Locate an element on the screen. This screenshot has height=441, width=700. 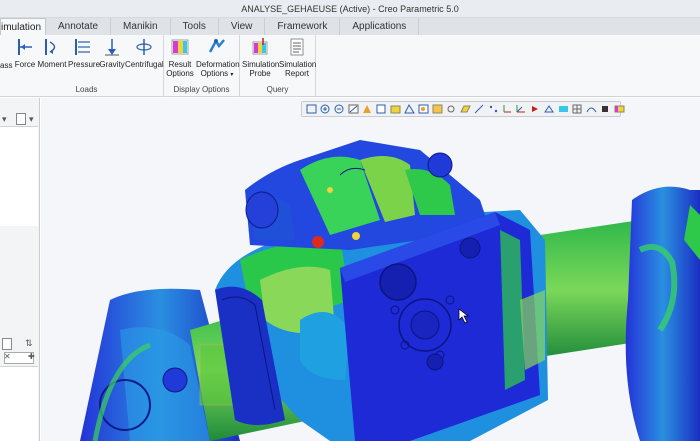
add-icon: ✚ is located at coordinates (31, 356).